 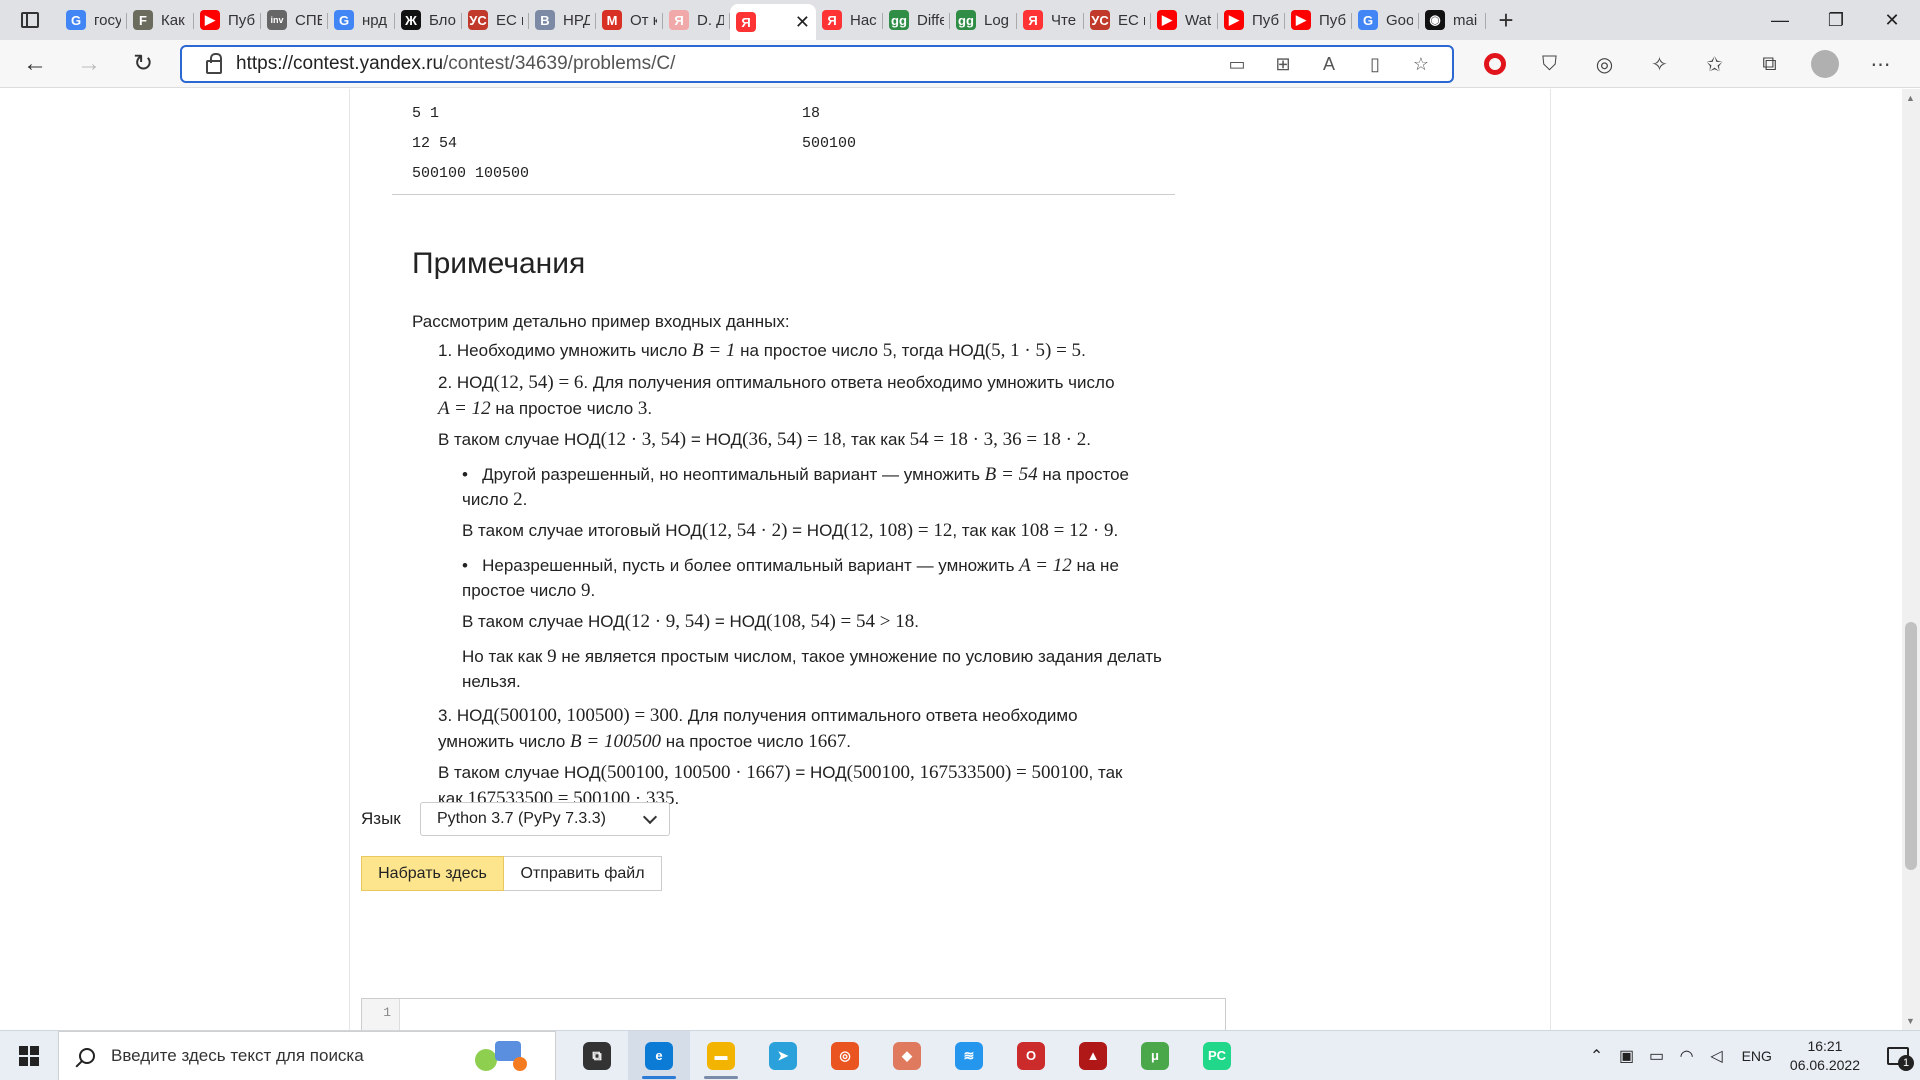 What do you see at coordinates (471, 173) in the screenshot?
I see `sample-input-line: 500100 100500` at bounding box center [471, 173].